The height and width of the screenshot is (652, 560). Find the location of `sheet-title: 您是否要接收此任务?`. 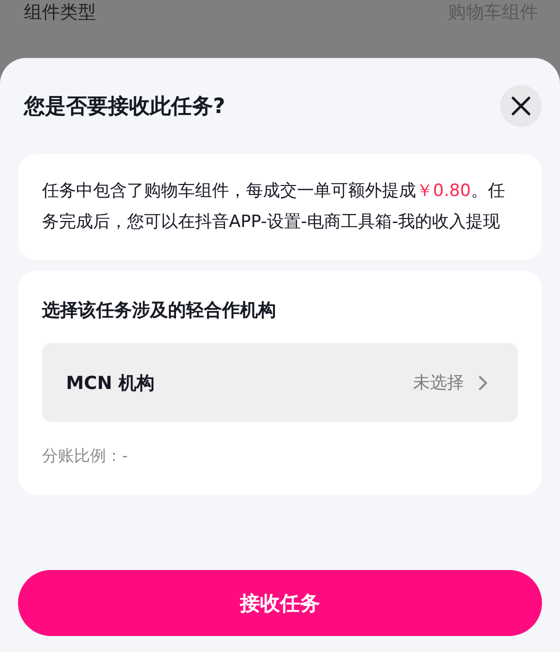

sheet-title: 您是否要接收此任务? is located at coordinates (125, 106).